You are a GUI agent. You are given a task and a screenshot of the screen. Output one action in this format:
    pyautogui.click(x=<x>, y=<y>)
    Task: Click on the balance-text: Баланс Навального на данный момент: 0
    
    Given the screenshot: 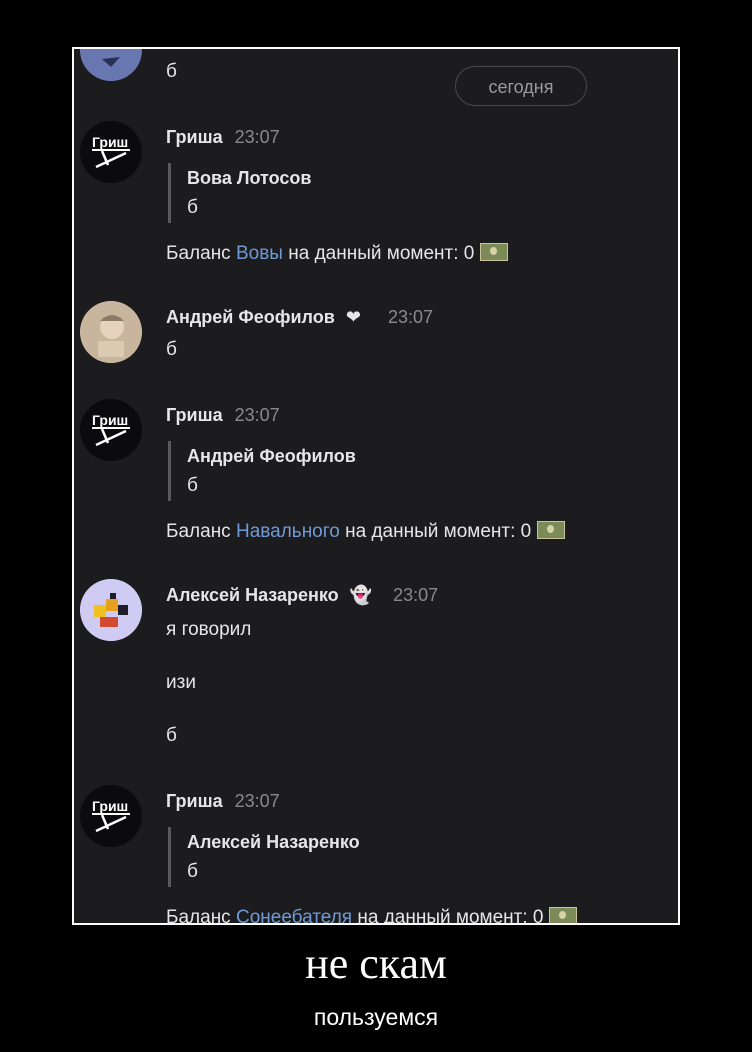 What is the action you would take?
    pyautogui.click(x=366, y=532)
    